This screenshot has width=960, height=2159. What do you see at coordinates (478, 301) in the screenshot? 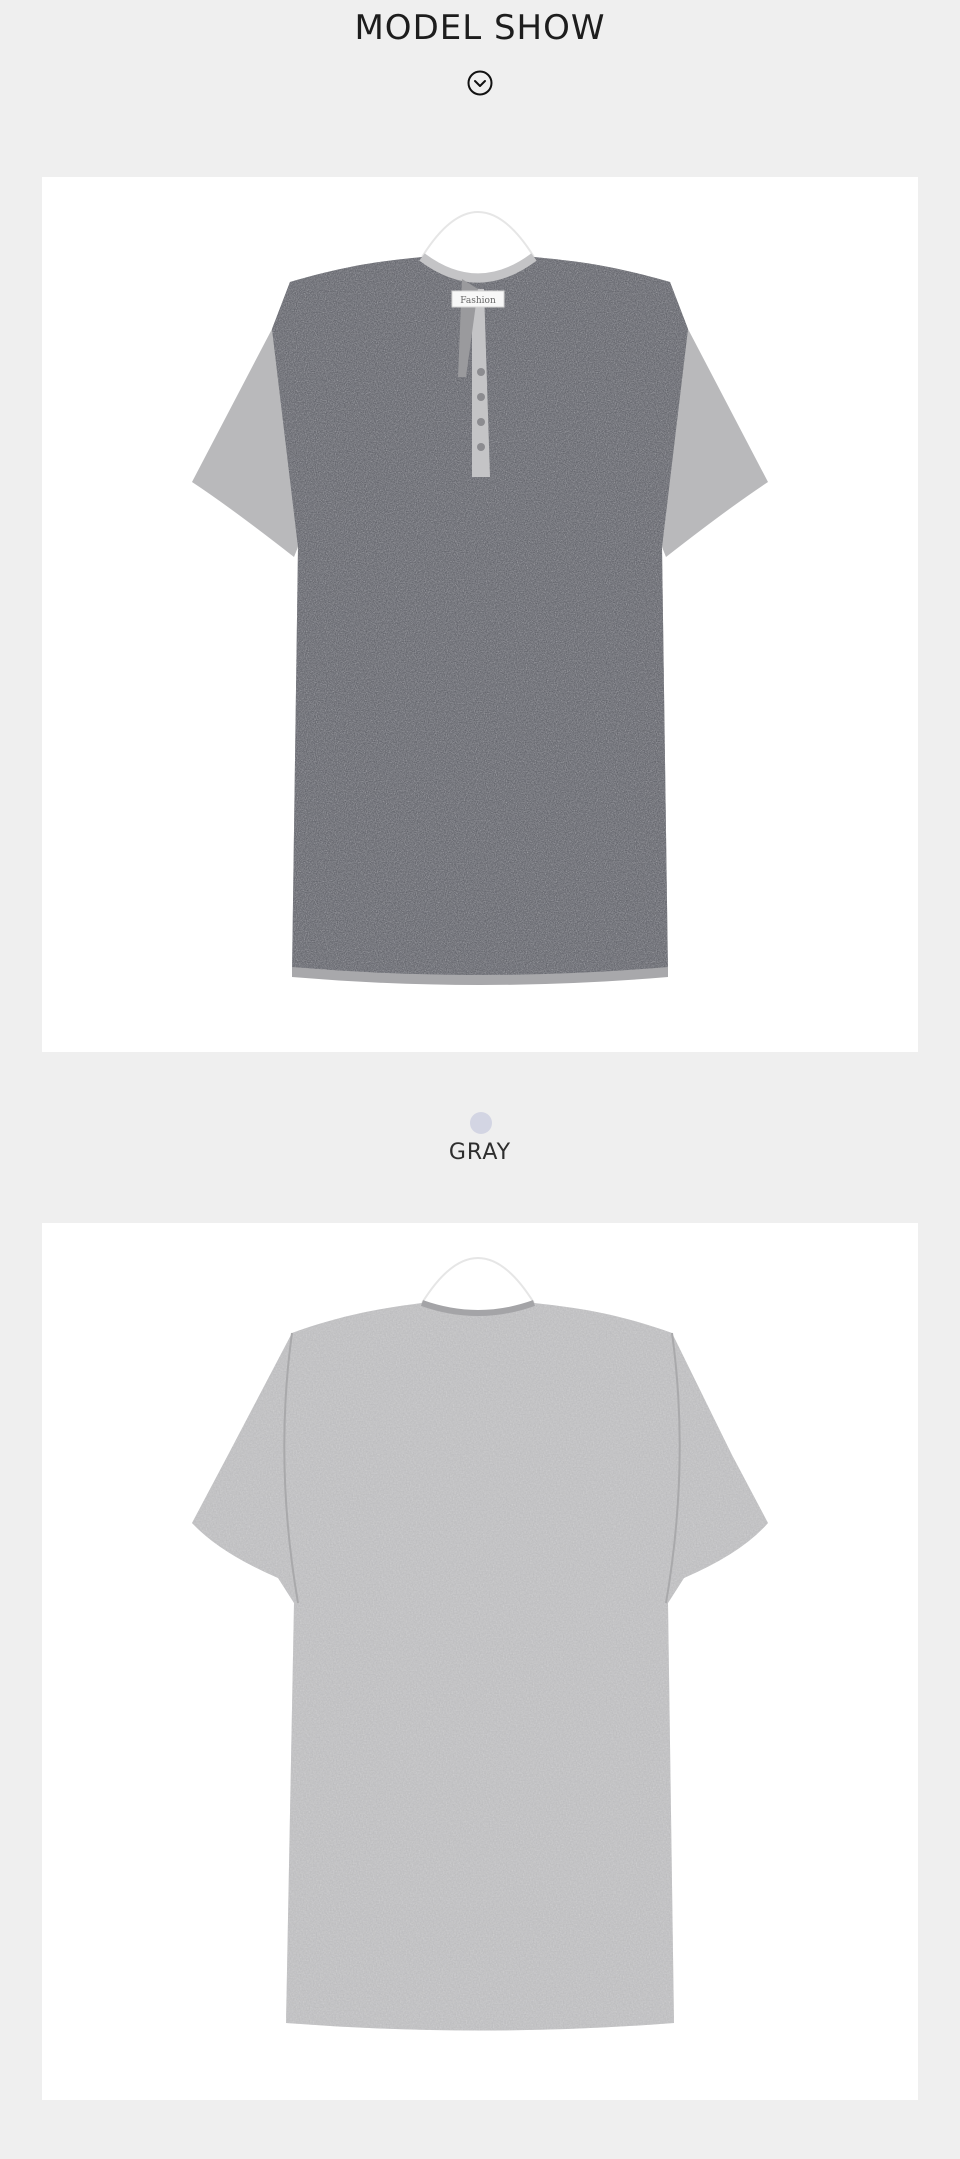
I see `tag-label: Fashion` at bounding box center [478, 301].